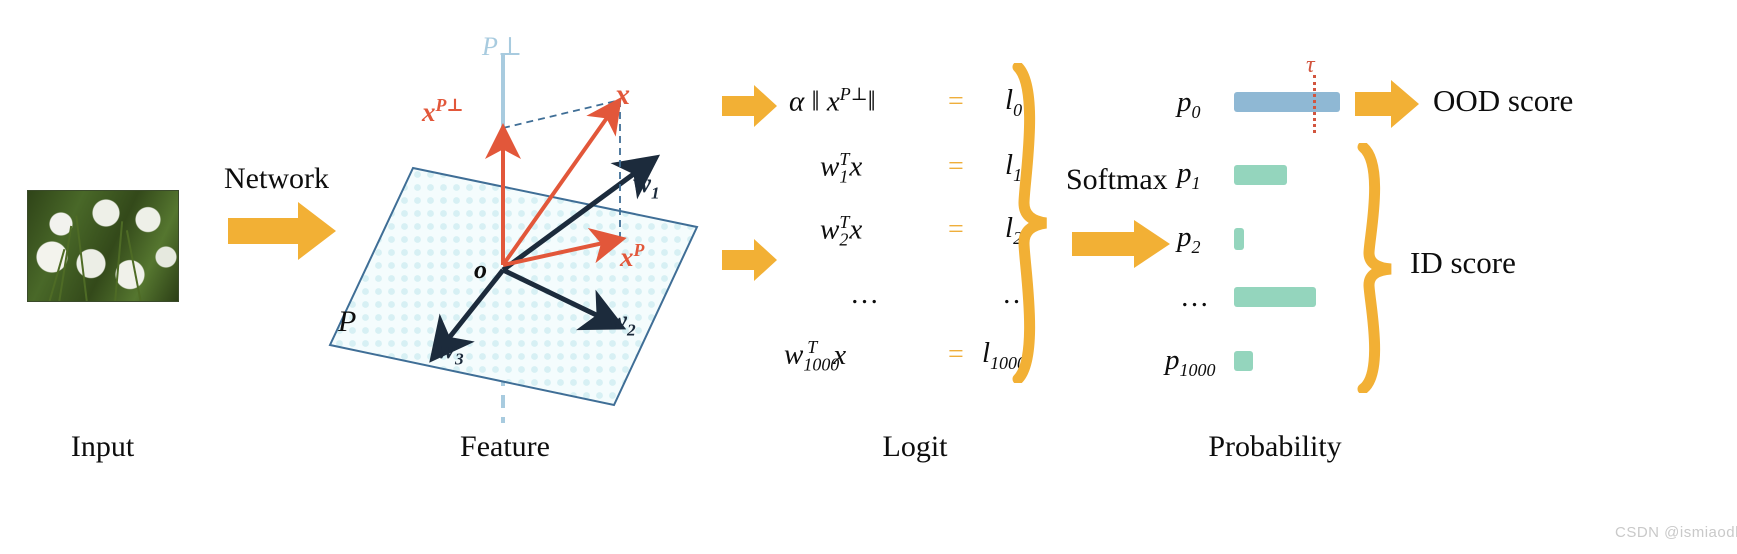  I want to click on vector-label-x-perp: xP⊥, so click(443, 111).